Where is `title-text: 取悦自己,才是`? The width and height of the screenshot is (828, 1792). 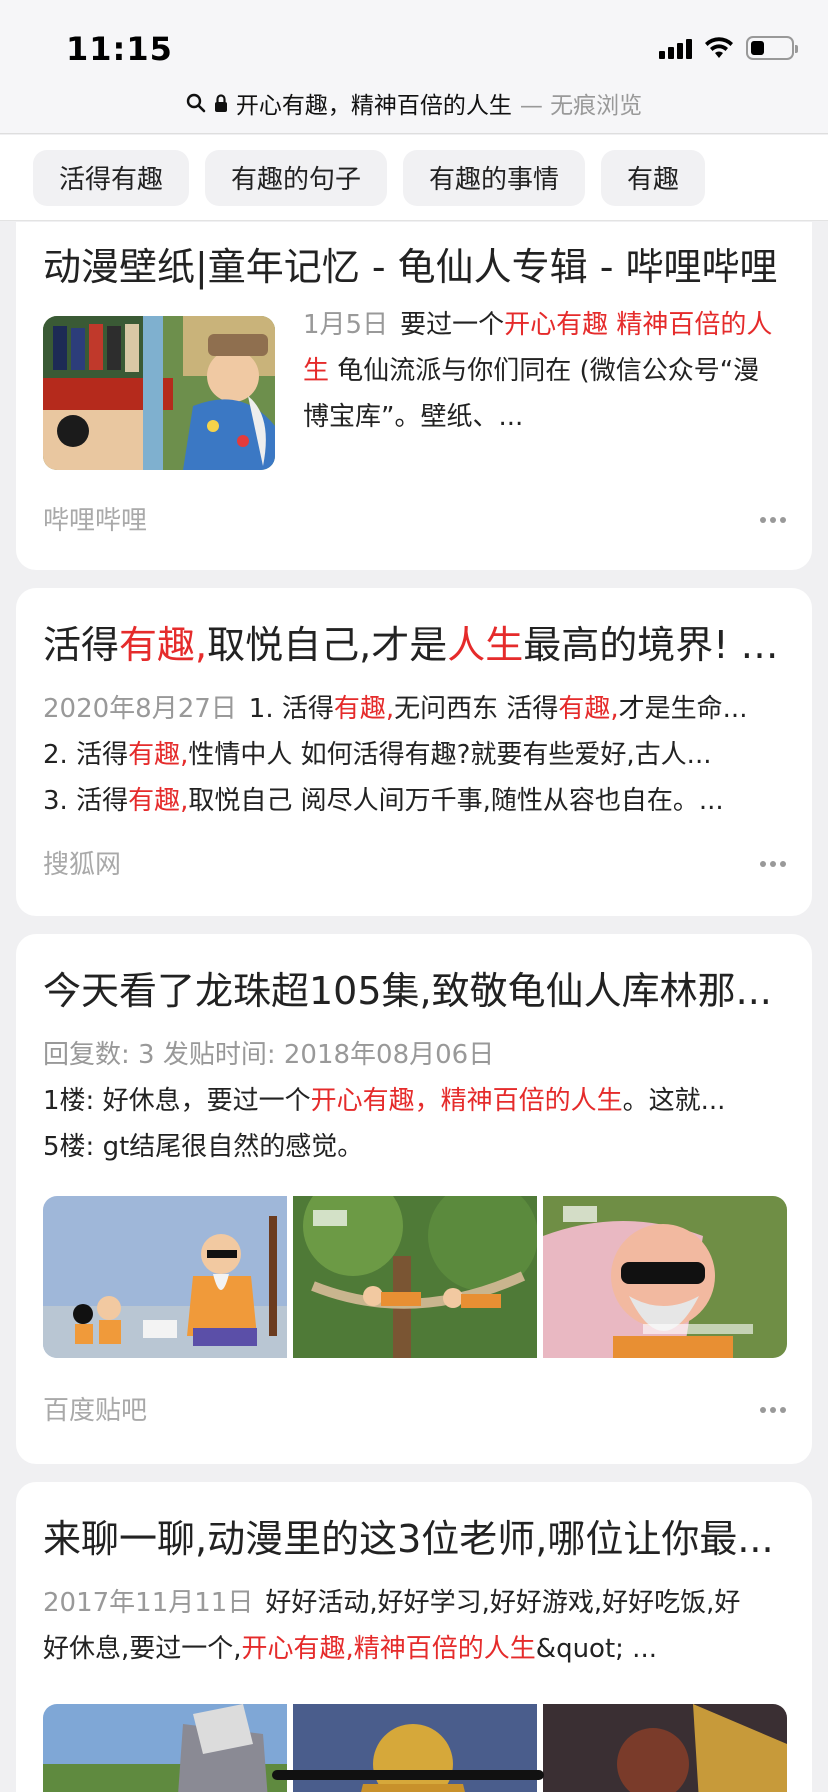 title-text: 取悦自己,才是 is located at coordinates (327, 645).